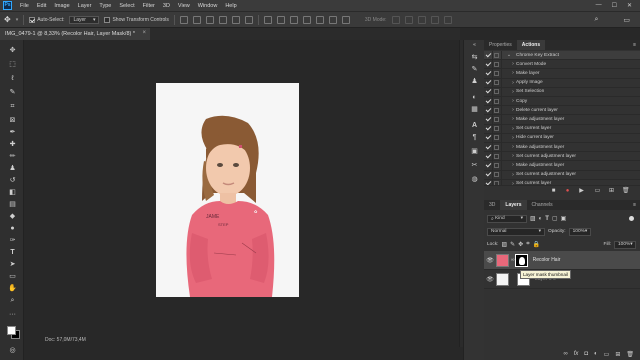 The image size is (640, 360). I want to click on type-tool-icon: T, so click(12, 252).